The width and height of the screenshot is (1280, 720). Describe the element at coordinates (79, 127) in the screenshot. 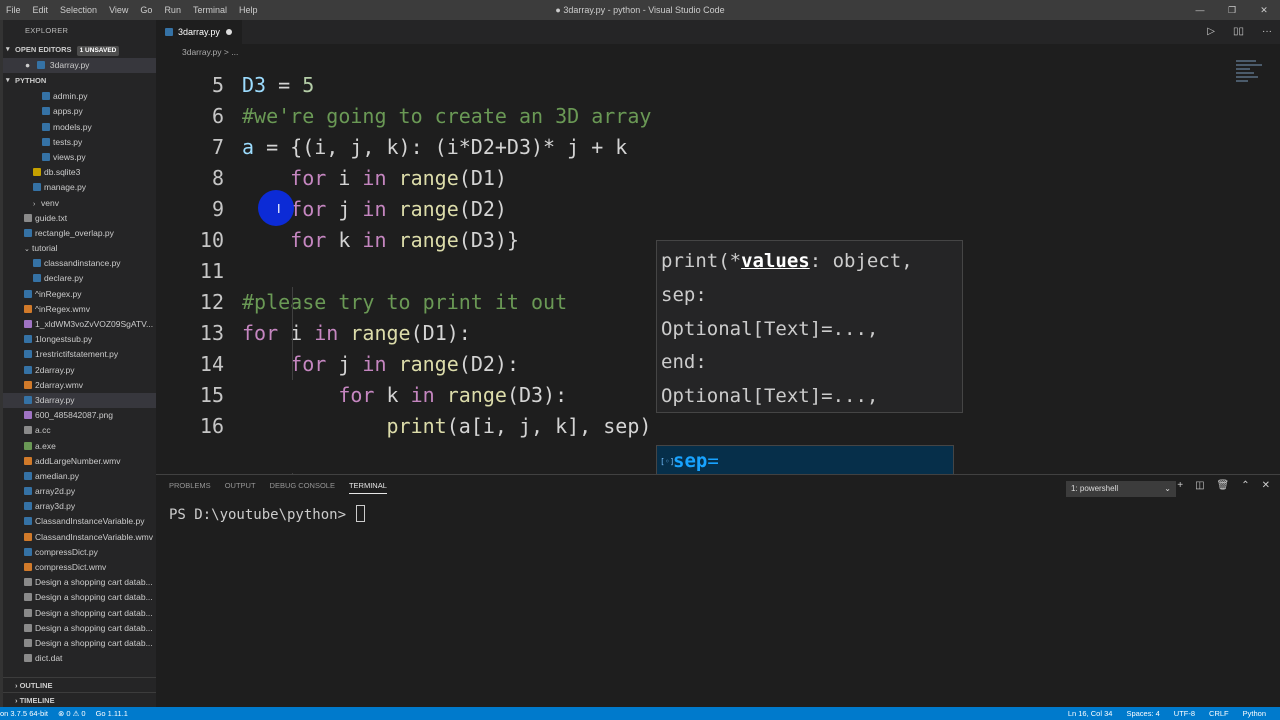

I see `file-tree-item: models.py` at that location.